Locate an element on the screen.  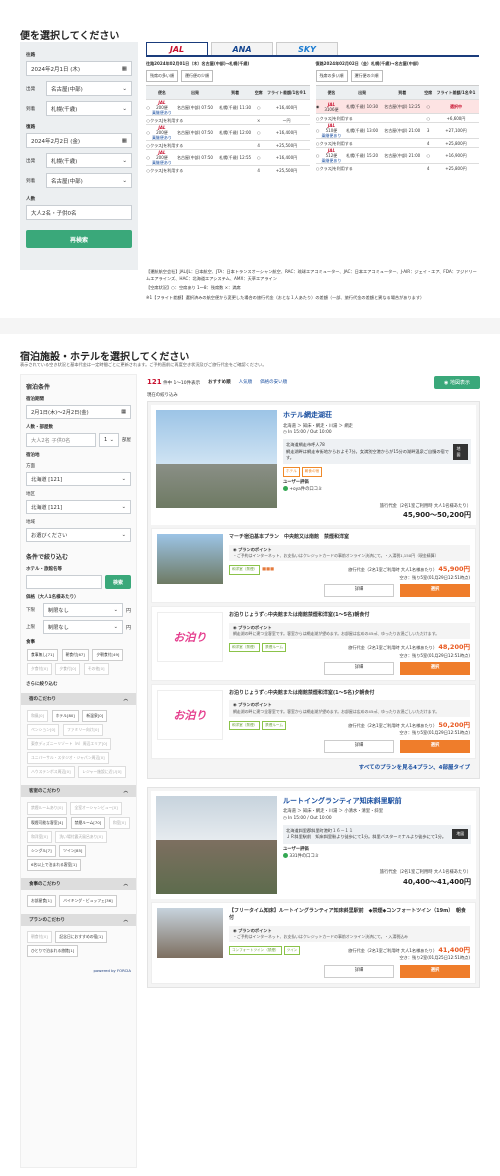
plan-title: マーチ宿泊基本プラン 中央館又は南館 禁煙和洋室 is located at coordinates (349, 538).